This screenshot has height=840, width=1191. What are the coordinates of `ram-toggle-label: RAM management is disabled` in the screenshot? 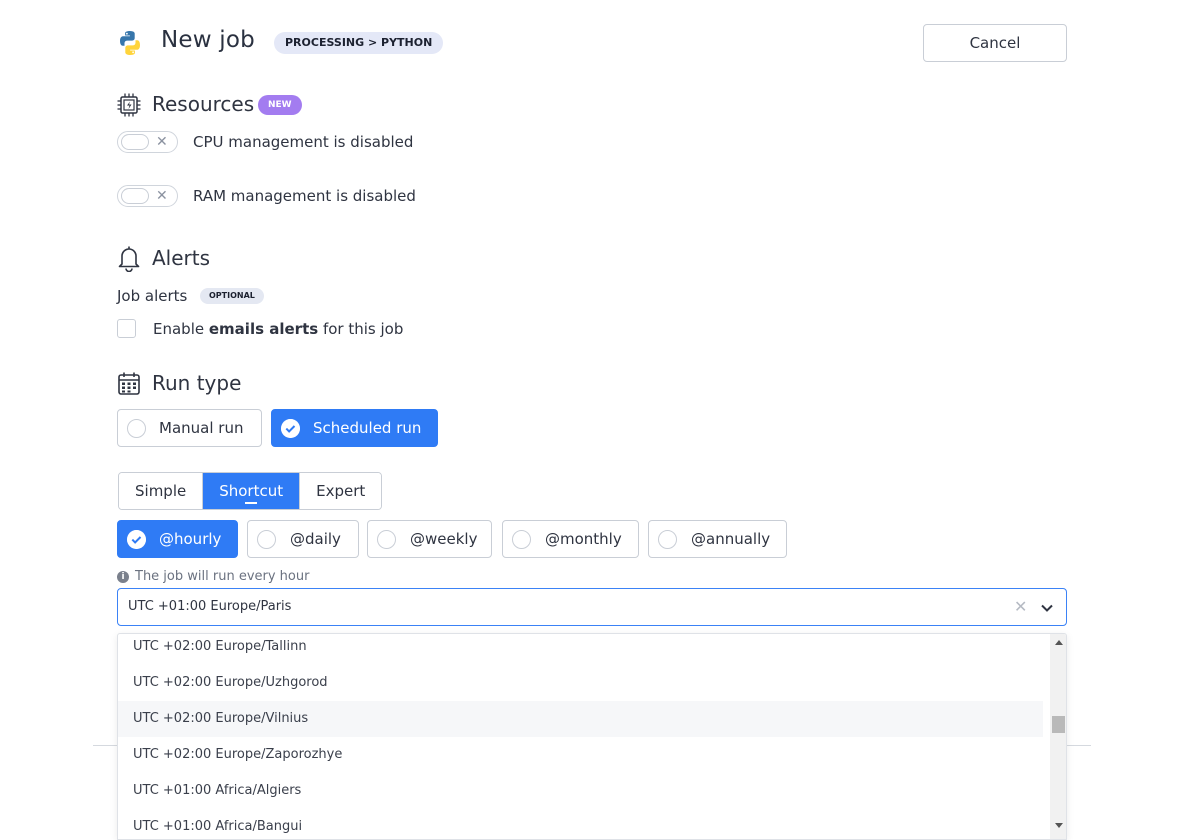 It's located at (304, 196).